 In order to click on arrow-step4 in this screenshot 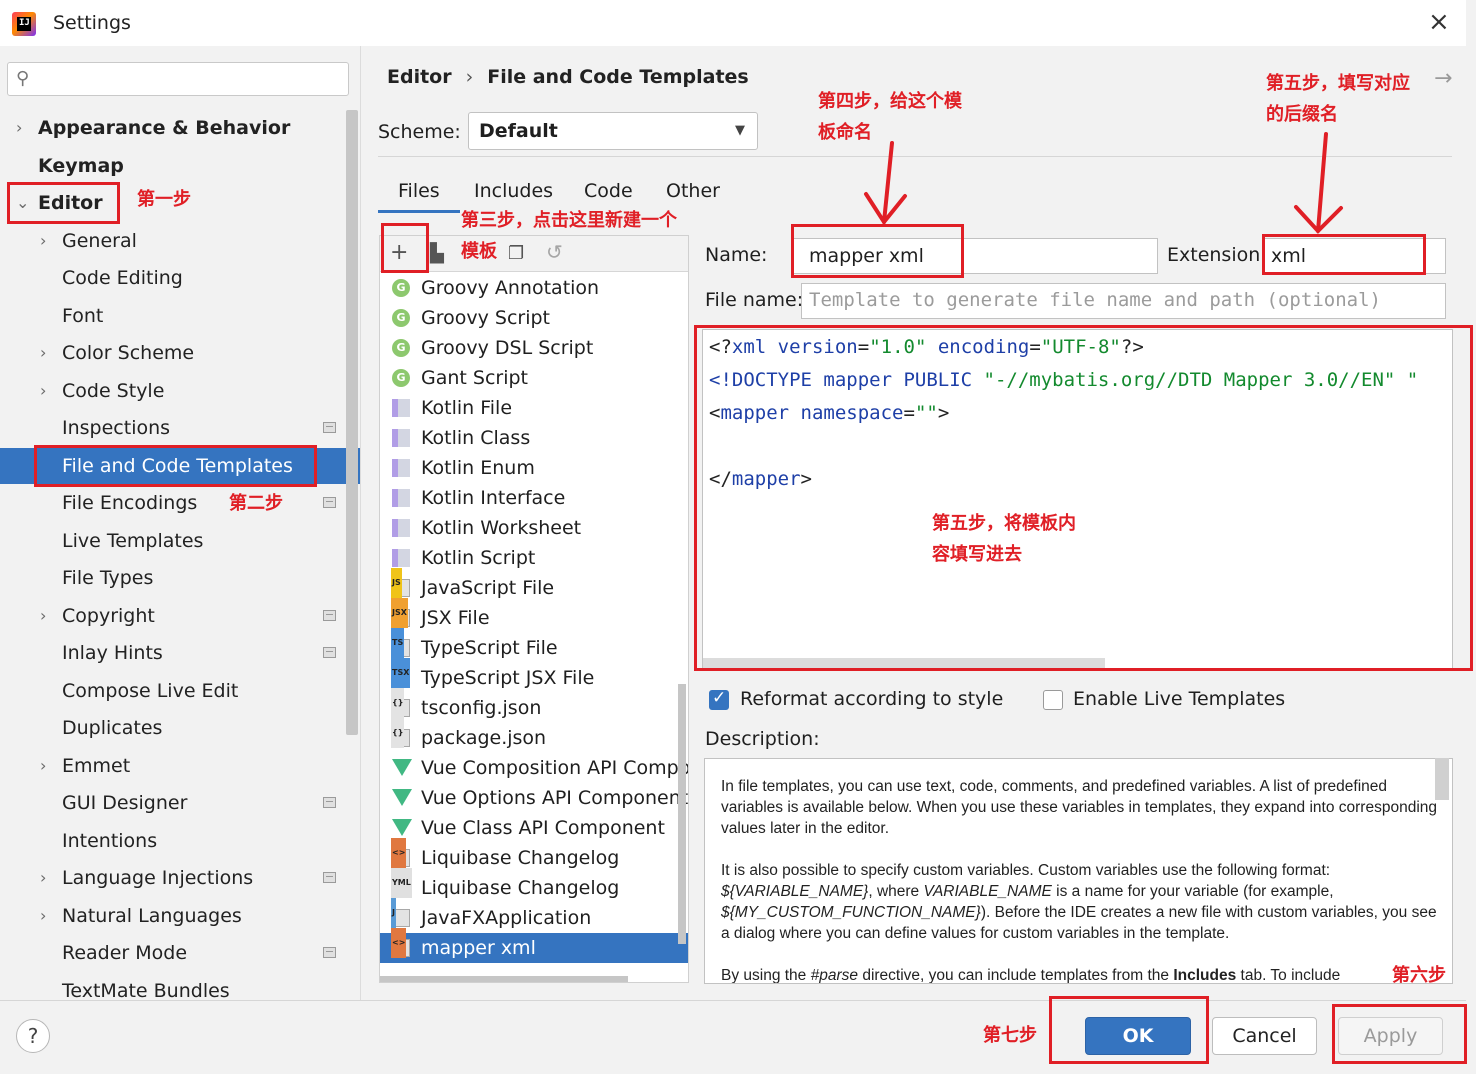, I will do `click(888, 182)`.